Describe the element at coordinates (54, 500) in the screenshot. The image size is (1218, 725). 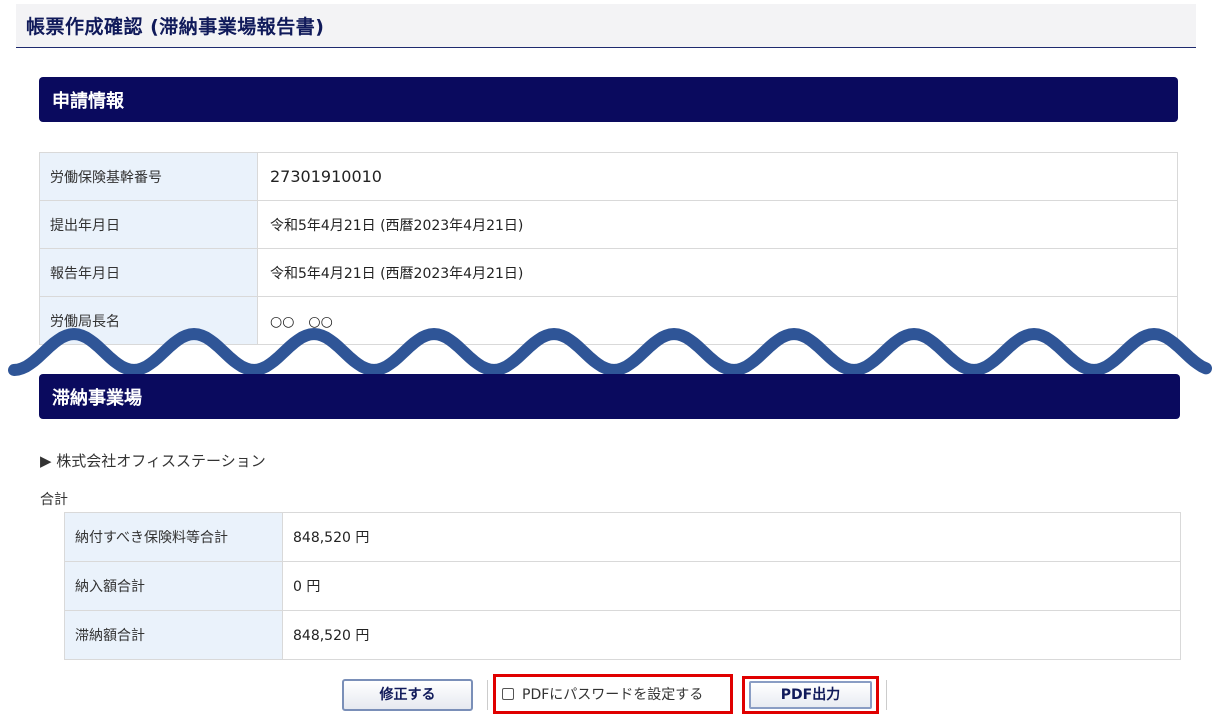
I see `total-label: 合計` at that location.